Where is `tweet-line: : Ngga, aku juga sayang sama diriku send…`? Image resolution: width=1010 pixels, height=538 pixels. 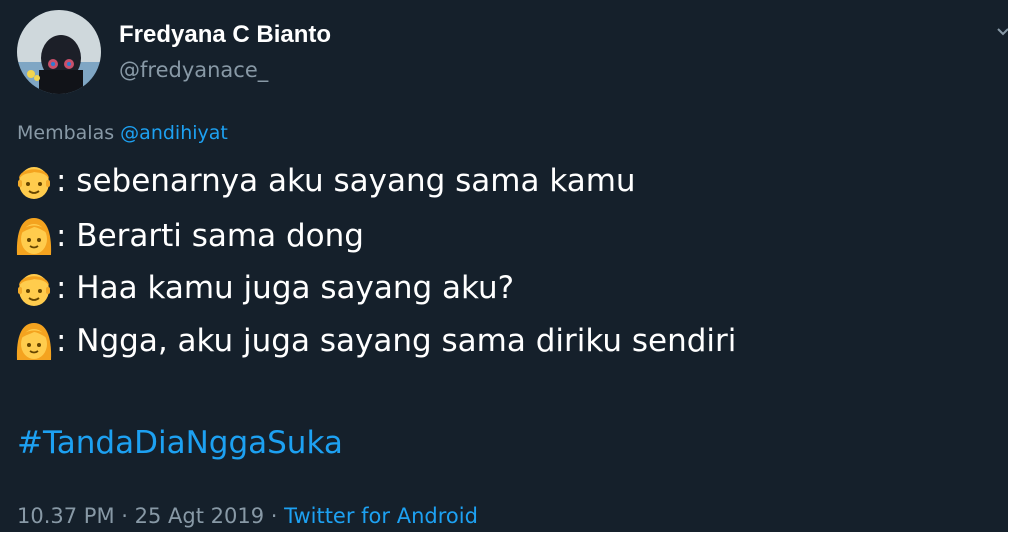 tweet-line: : Ngga, aku juga sayang sama diriku send… is located at coordinates (375, 341).